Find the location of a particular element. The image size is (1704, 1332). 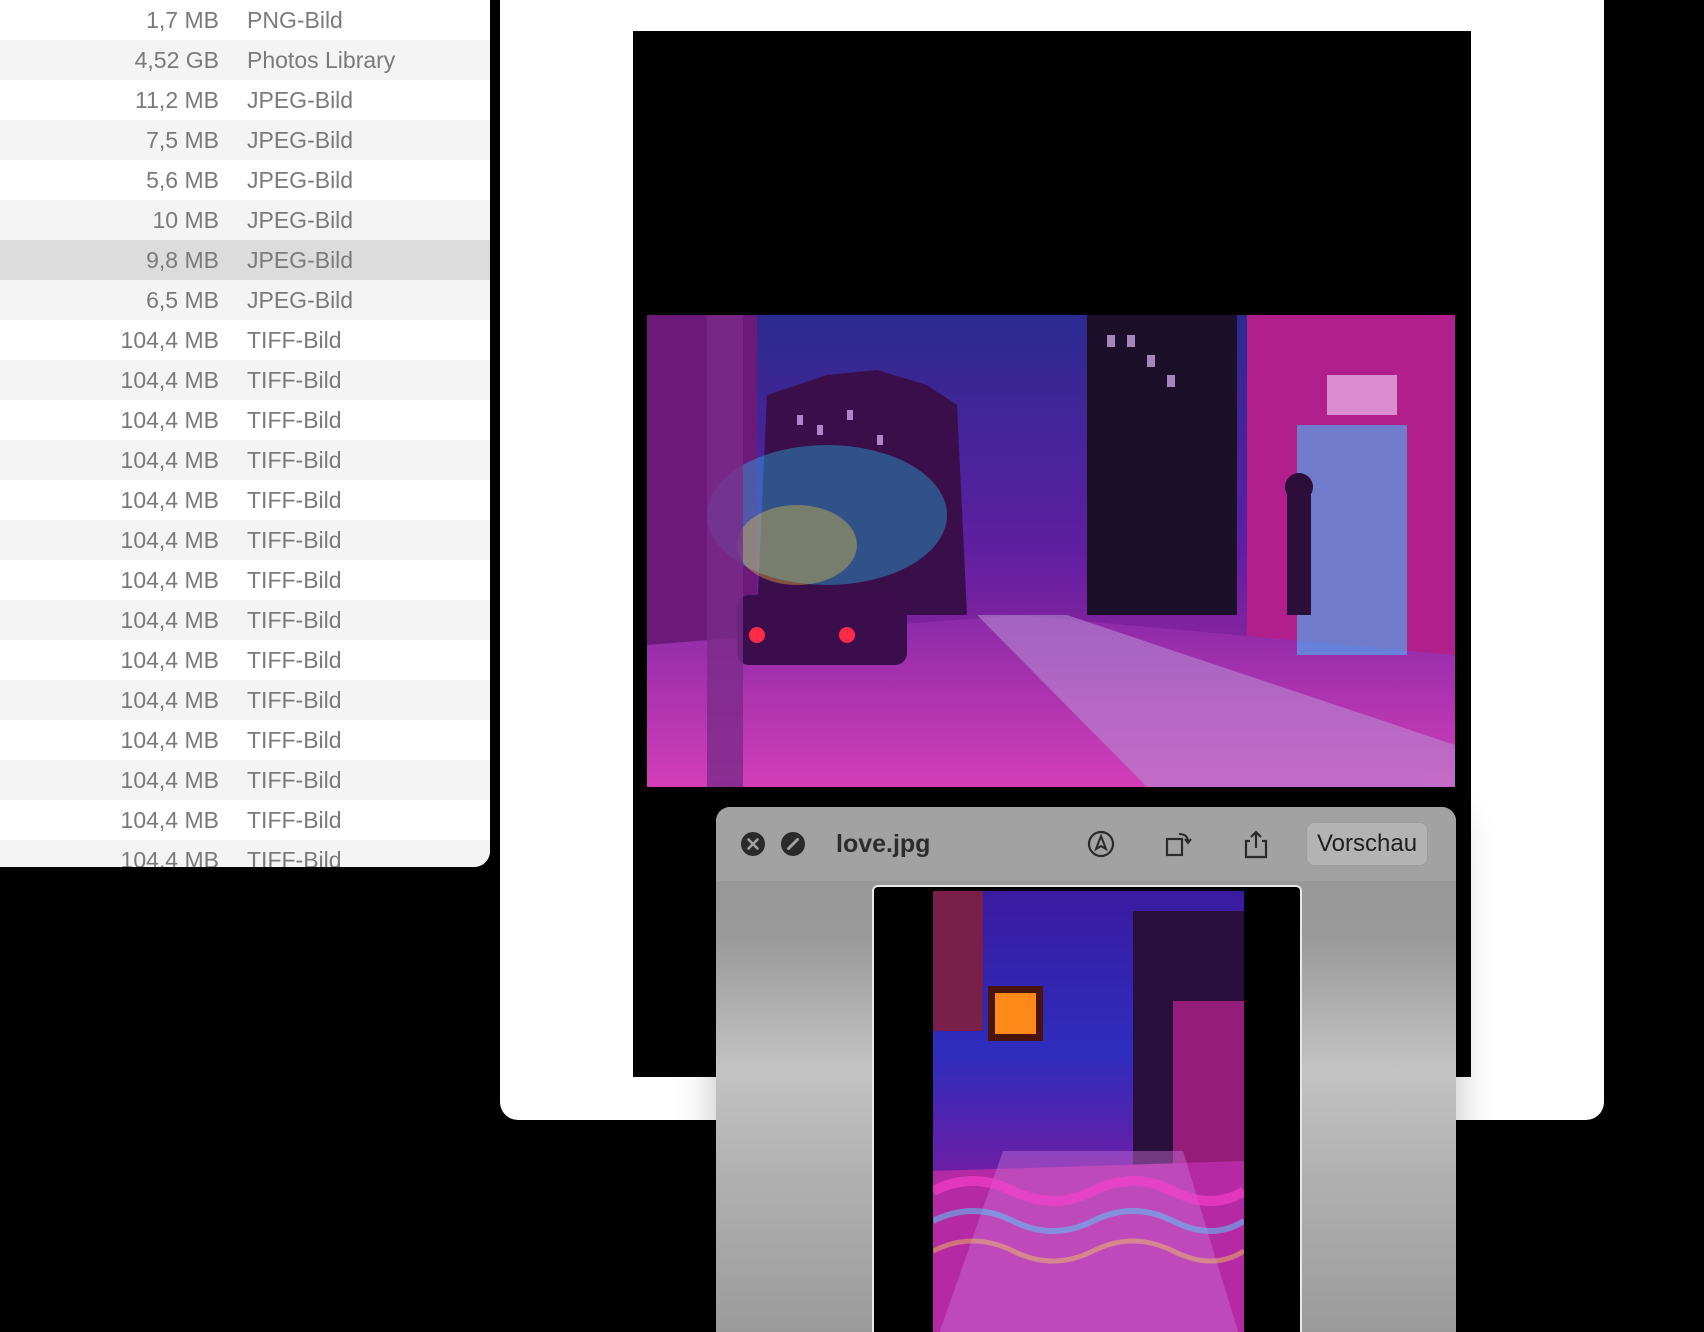

file-kind: Photos Library is located at coordinates (321, 59).